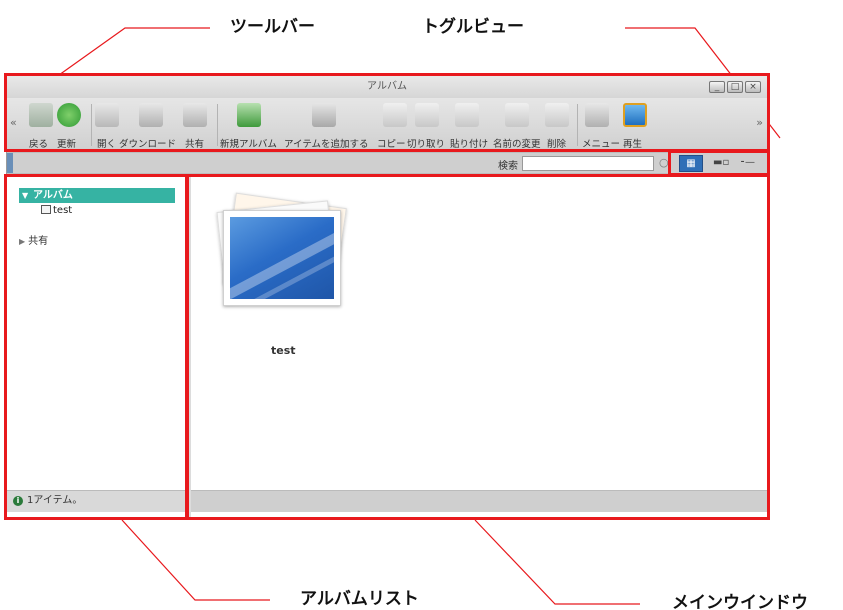  I want to click on accent-stripe, so click(10, 163).